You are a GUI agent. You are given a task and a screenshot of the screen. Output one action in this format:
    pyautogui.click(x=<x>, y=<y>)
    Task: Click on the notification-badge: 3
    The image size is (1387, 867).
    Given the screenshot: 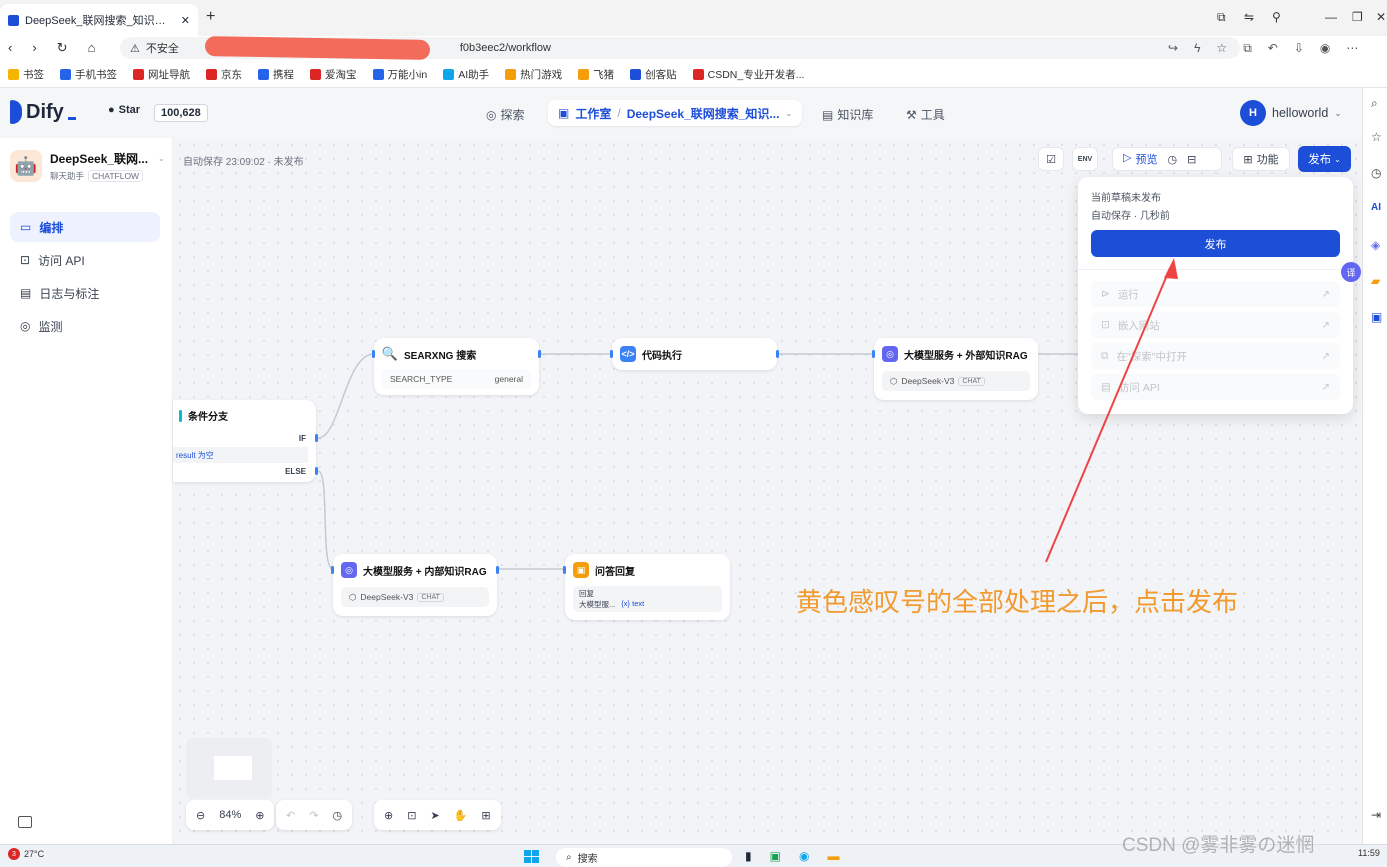 What is the action you would take?
    pyautogui.click(x=14, y=854)
    